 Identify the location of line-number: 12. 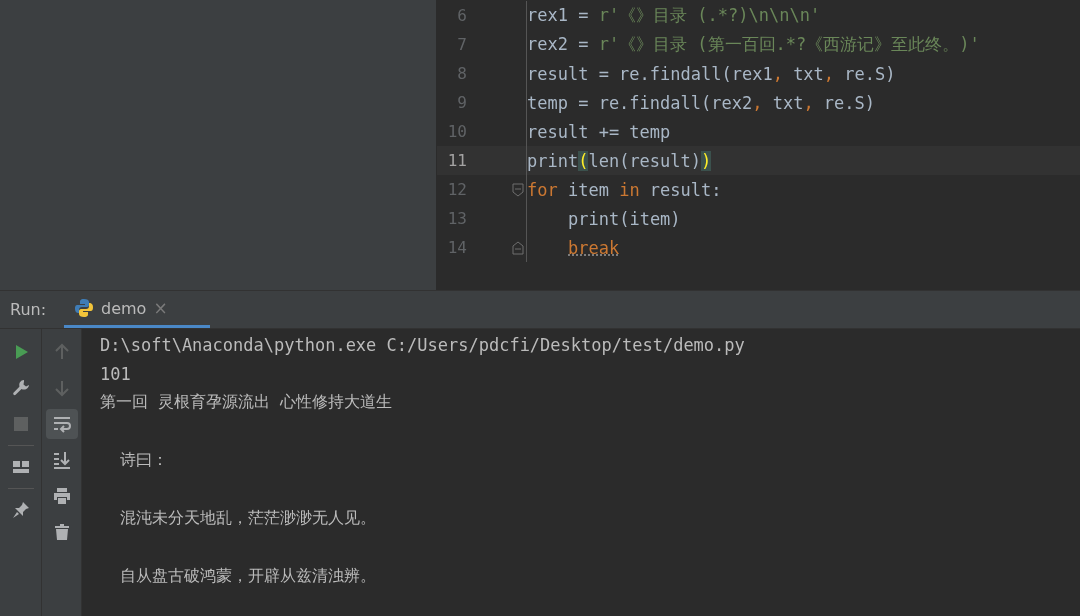
(456, 189).